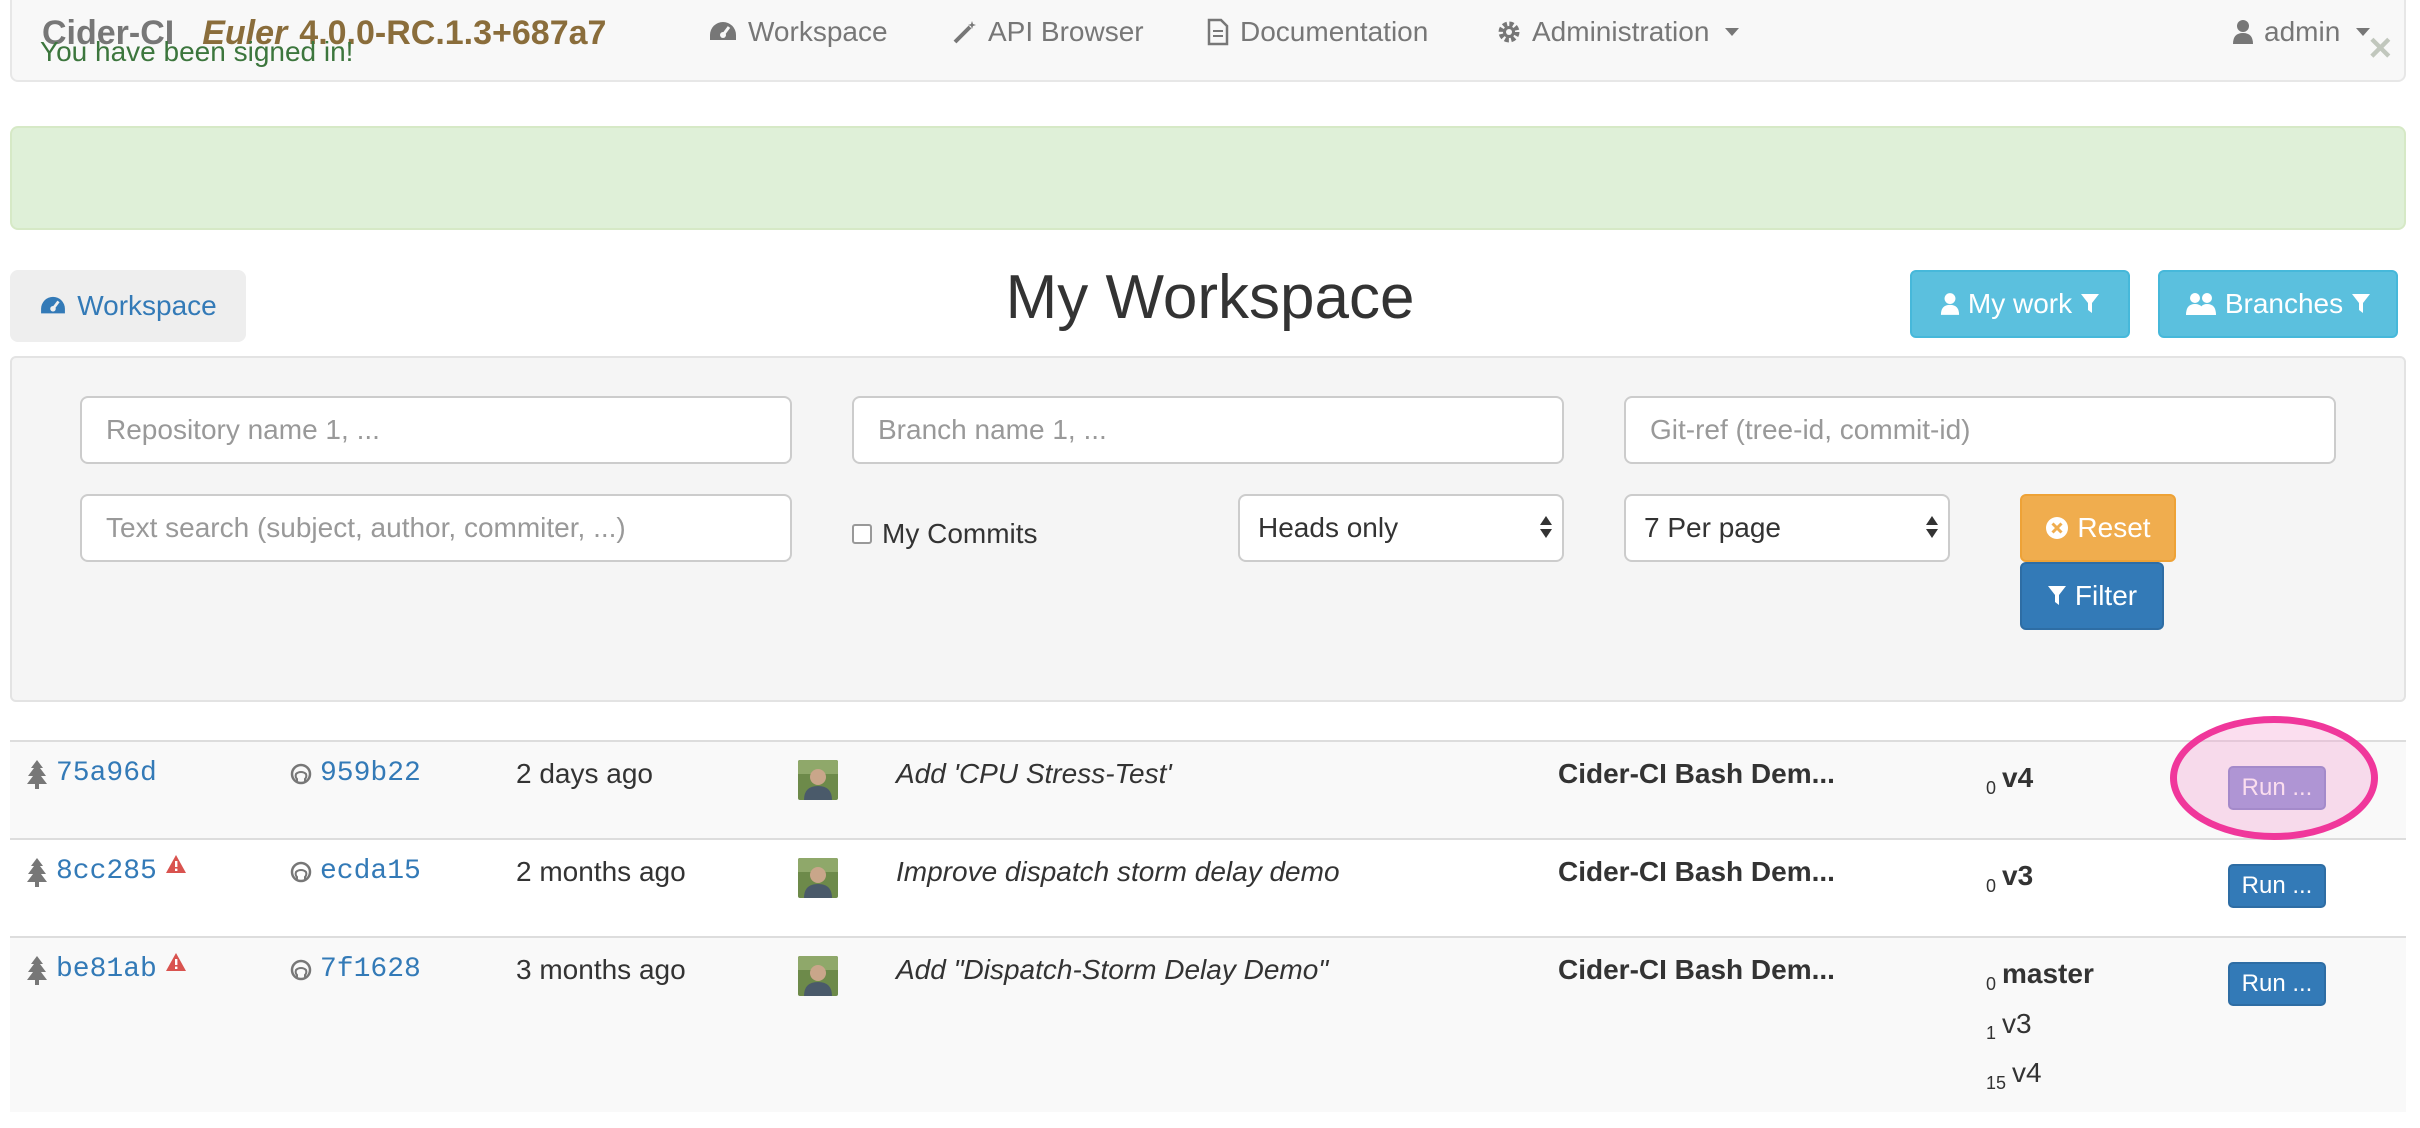 The width and height of the screenshot is (2420, 1128). What do you see at coordinates (1787, 528) in the screenshot?
I see `per-page-select: 7 Per page` at bounding box center [1787, 528].